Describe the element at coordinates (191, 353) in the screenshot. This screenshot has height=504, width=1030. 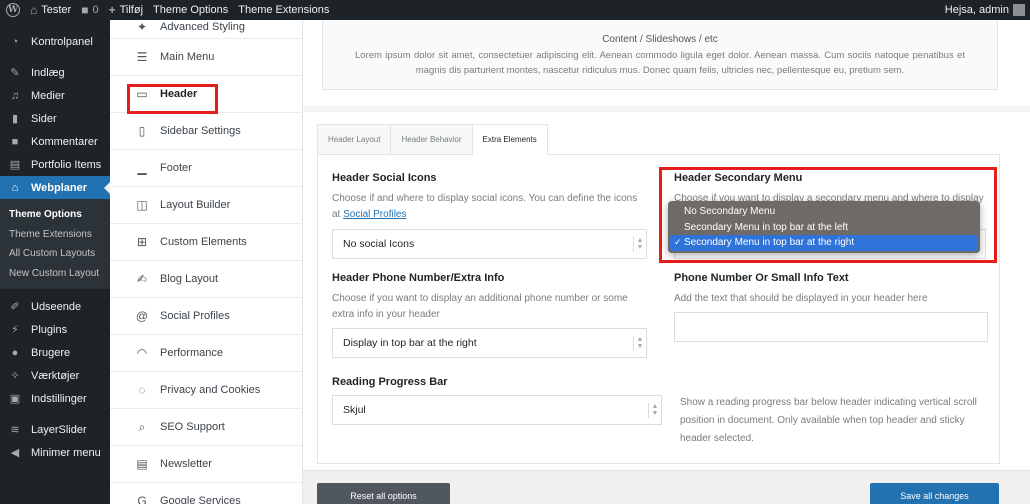
I see `nav-label: Performance` at that location.